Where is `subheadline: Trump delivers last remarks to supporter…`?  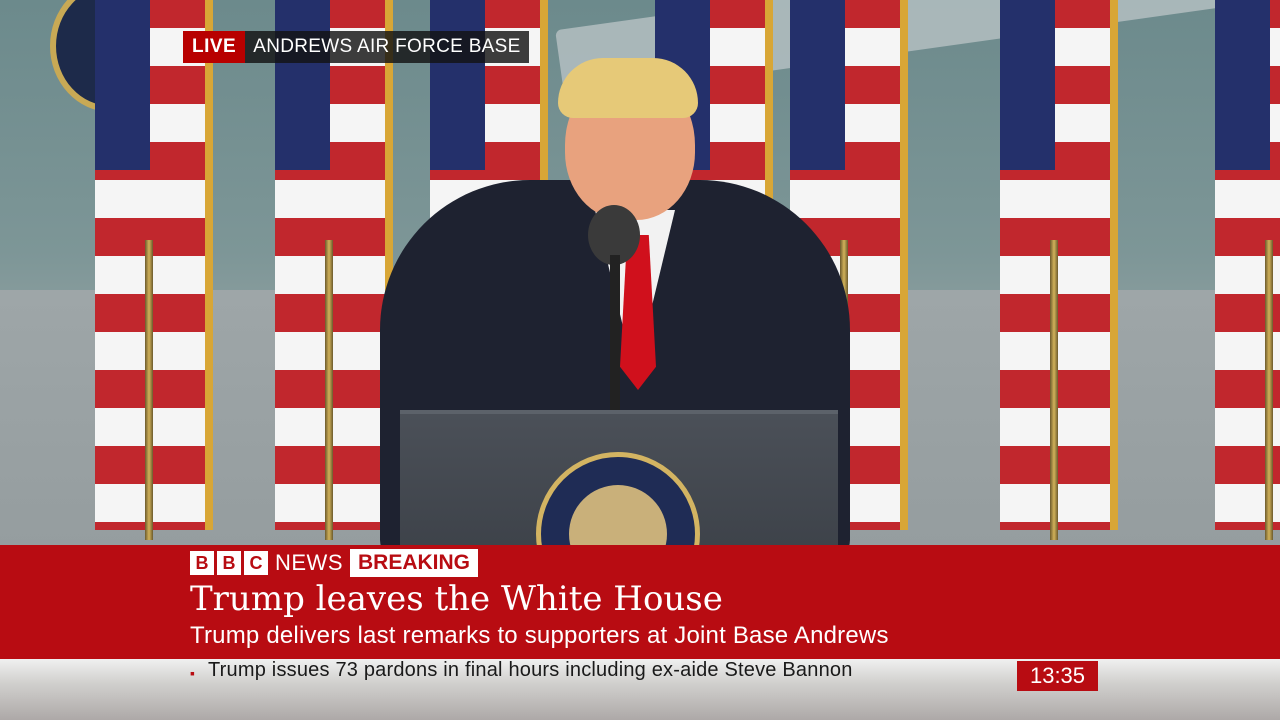
subheadline: Trump delivers last remarks to supporter… is located at coordinates (539, 635).